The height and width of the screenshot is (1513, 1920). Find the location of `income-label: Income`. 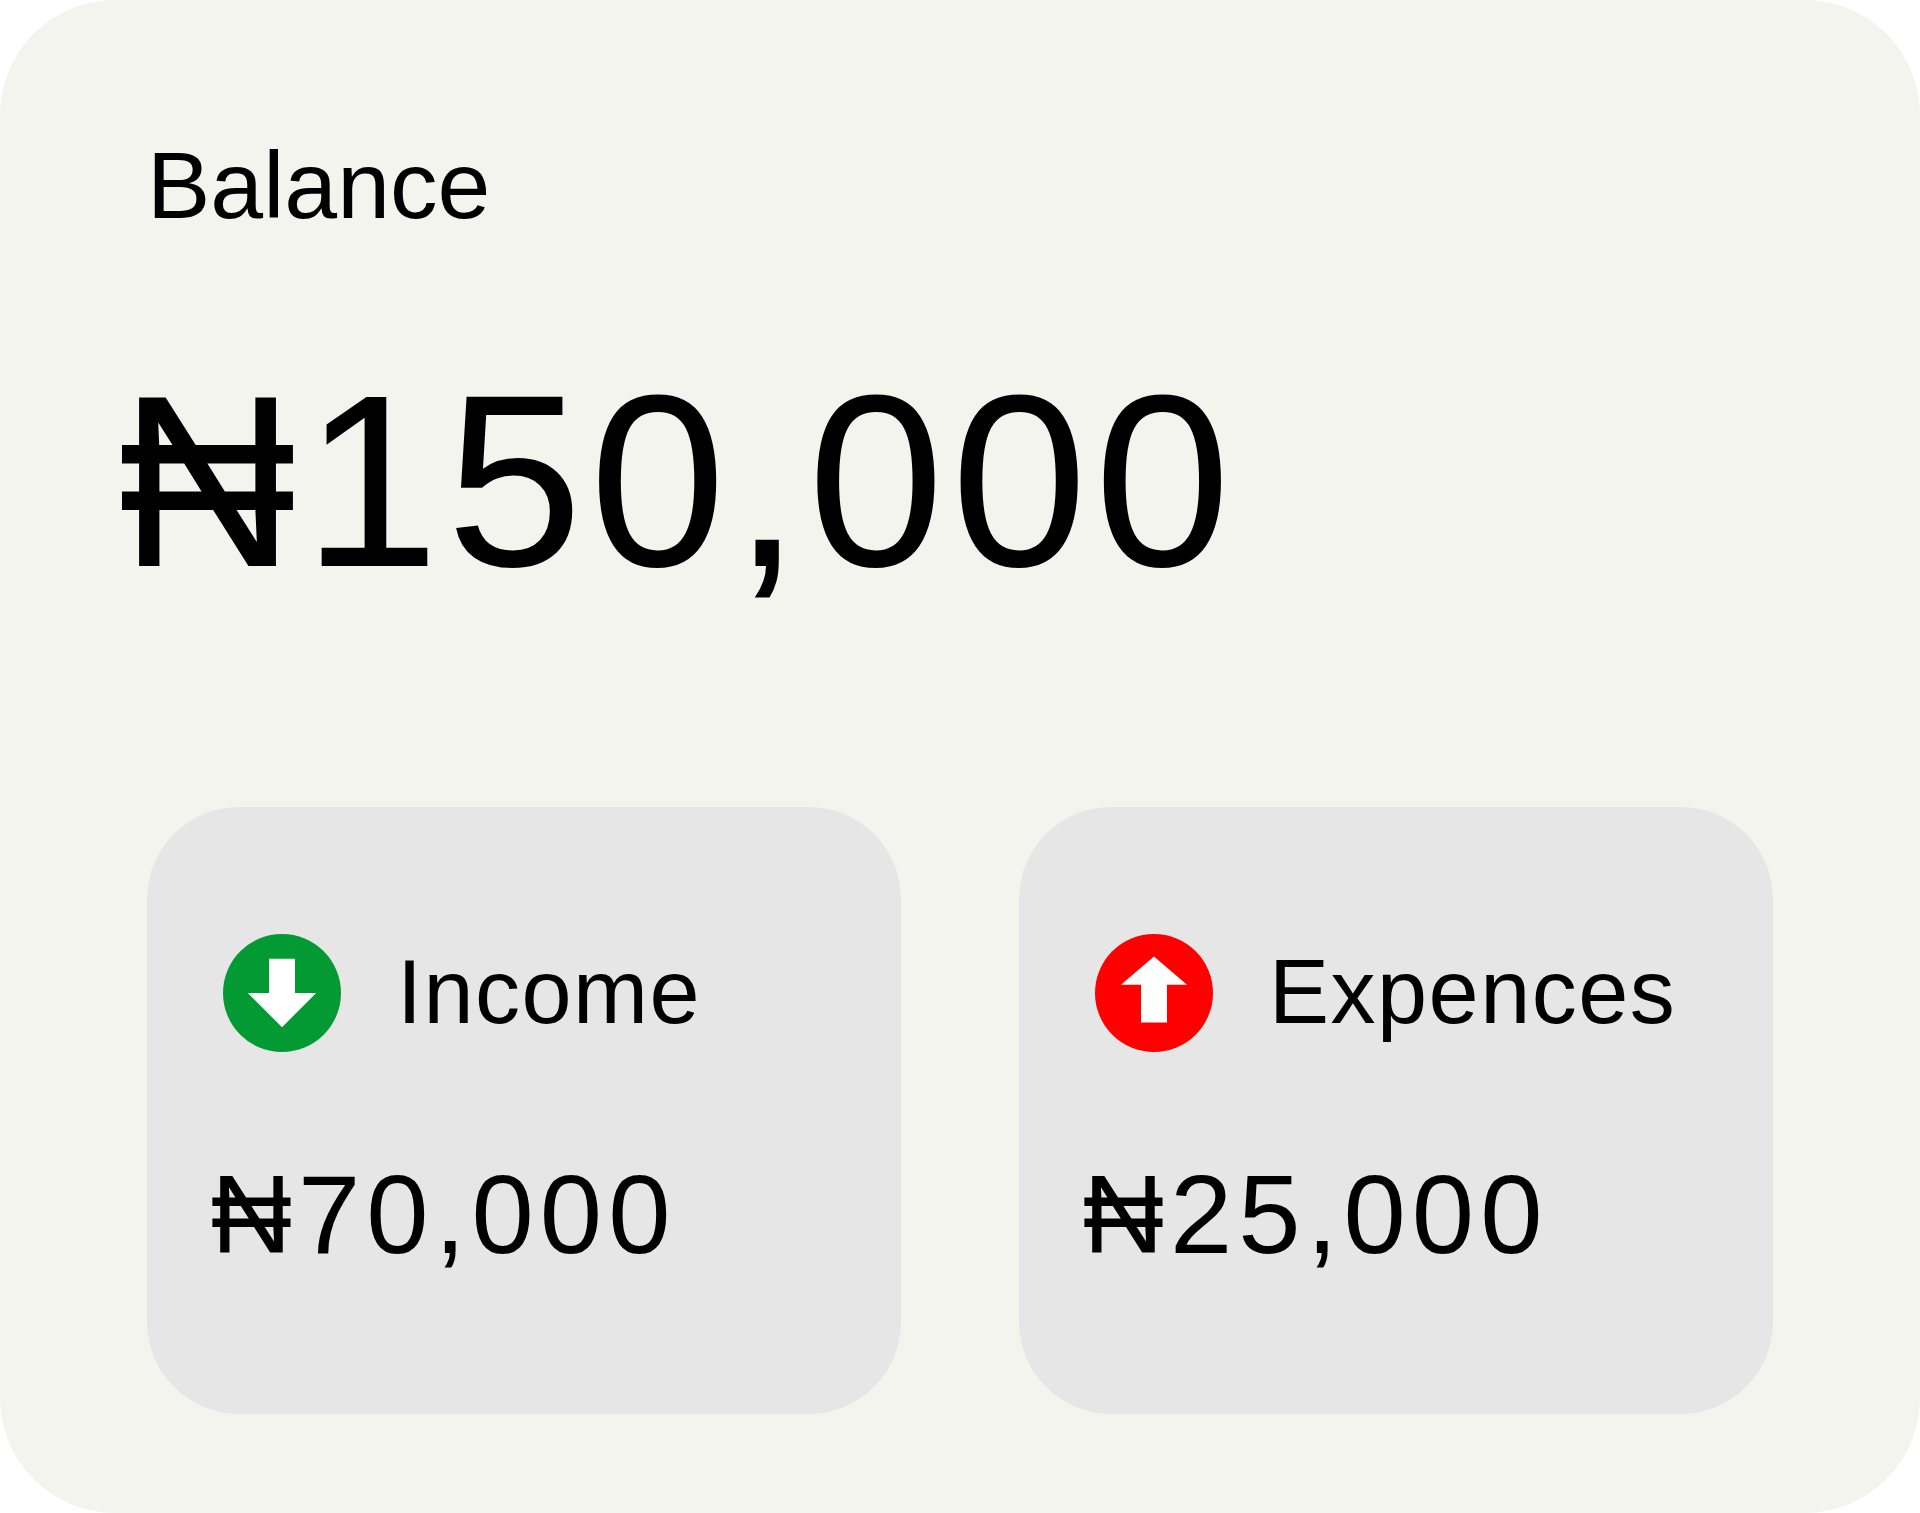

income-label: Income is located at coordinates (549, 993).